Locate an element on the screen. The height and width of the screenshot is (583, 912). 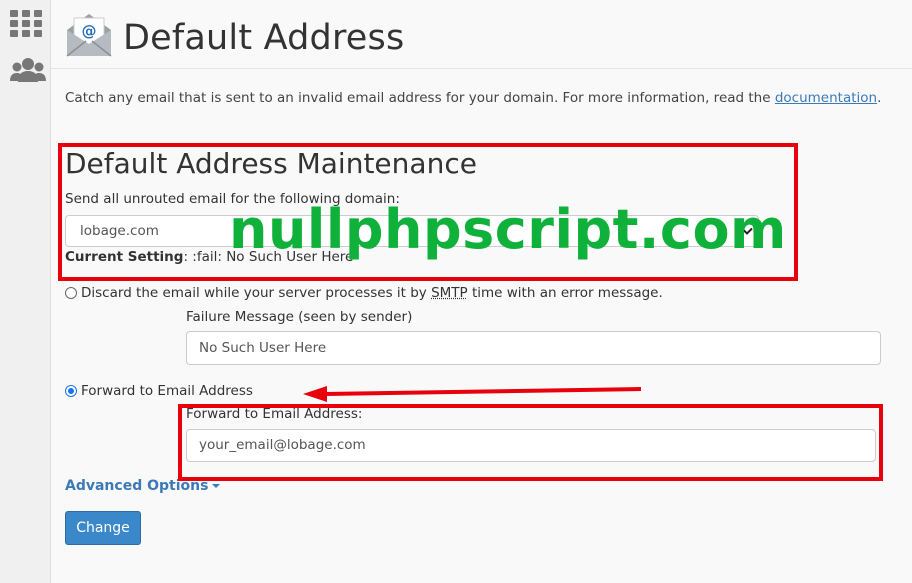
change-button: Change is located at coordinates (103, 528).